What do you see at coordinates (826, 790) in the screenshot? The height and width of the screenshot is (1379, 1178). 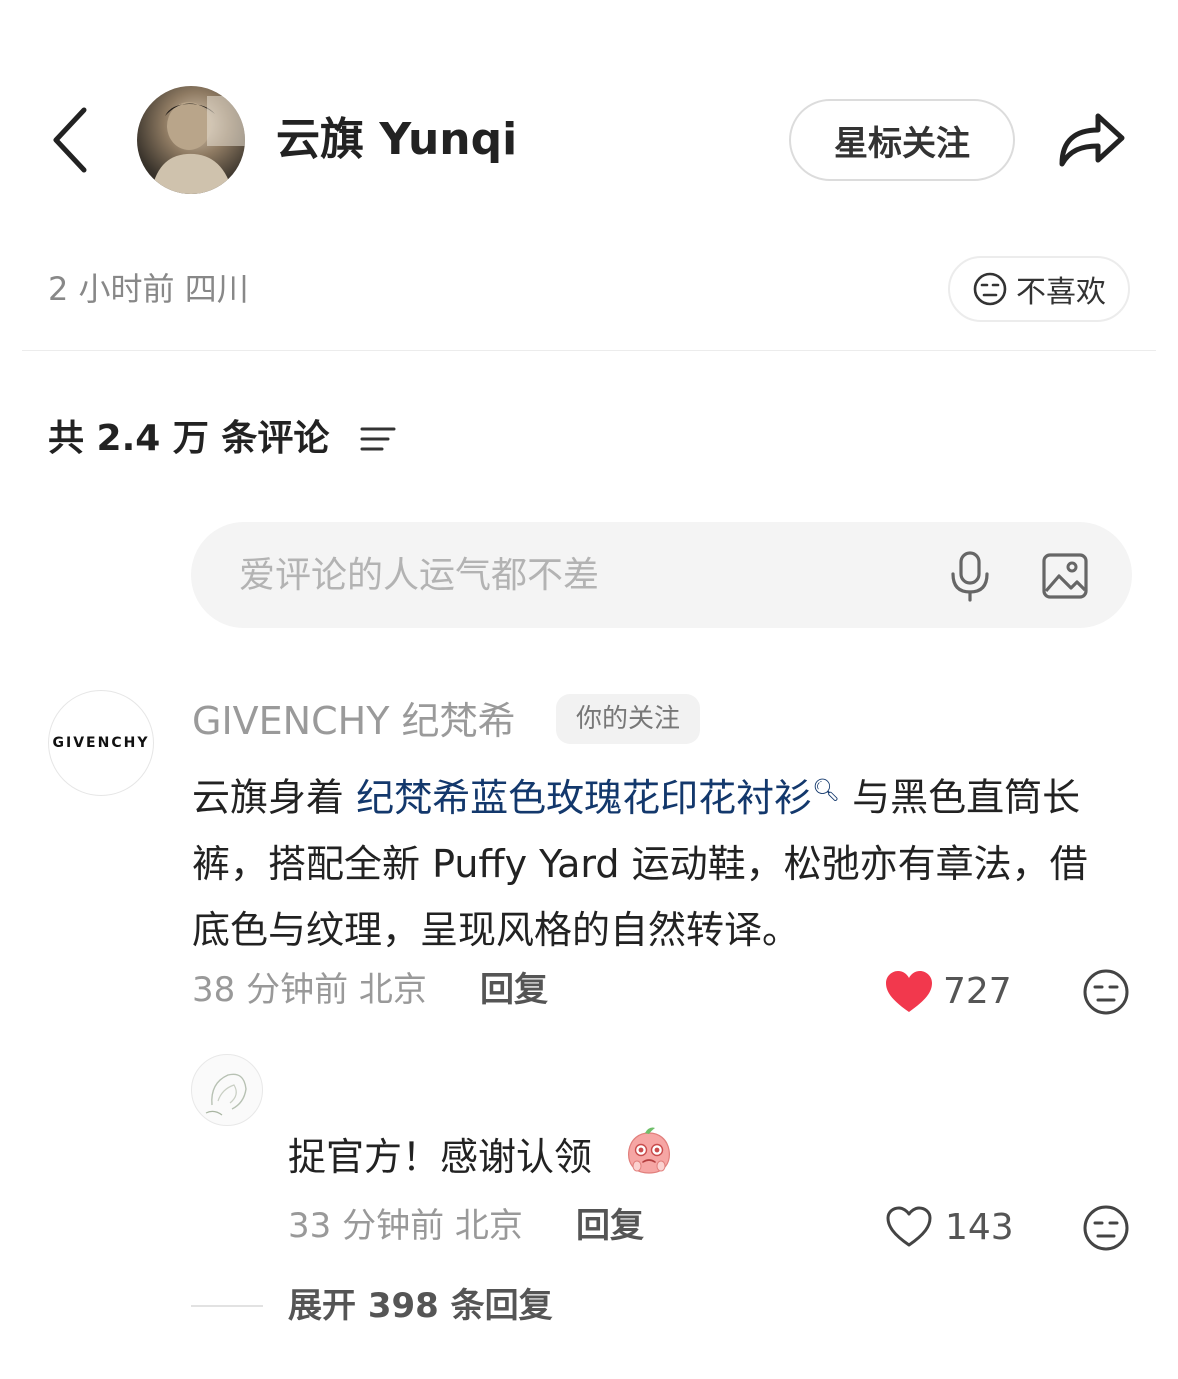 I see `search-icon: 🔍︎` at bounding box center [826, 790].